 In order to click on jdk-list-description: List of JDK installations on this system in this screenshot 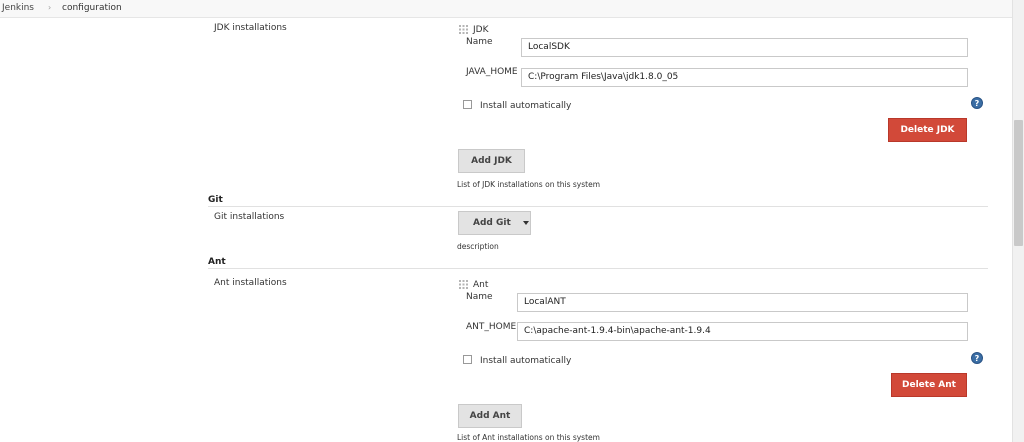, I will do `click(529, 184)`.